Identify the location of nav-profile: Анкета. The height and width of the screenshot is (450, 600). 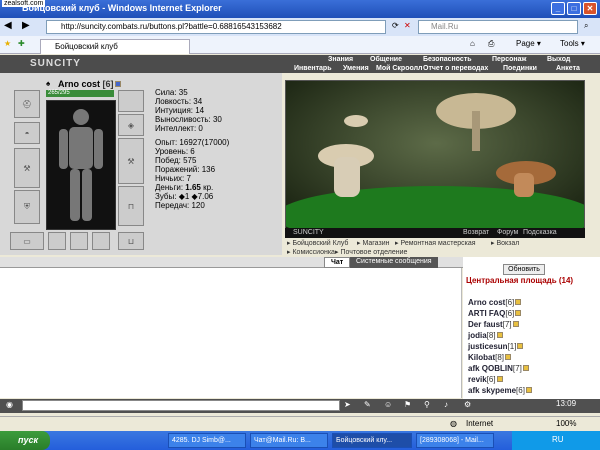
(568, 68).